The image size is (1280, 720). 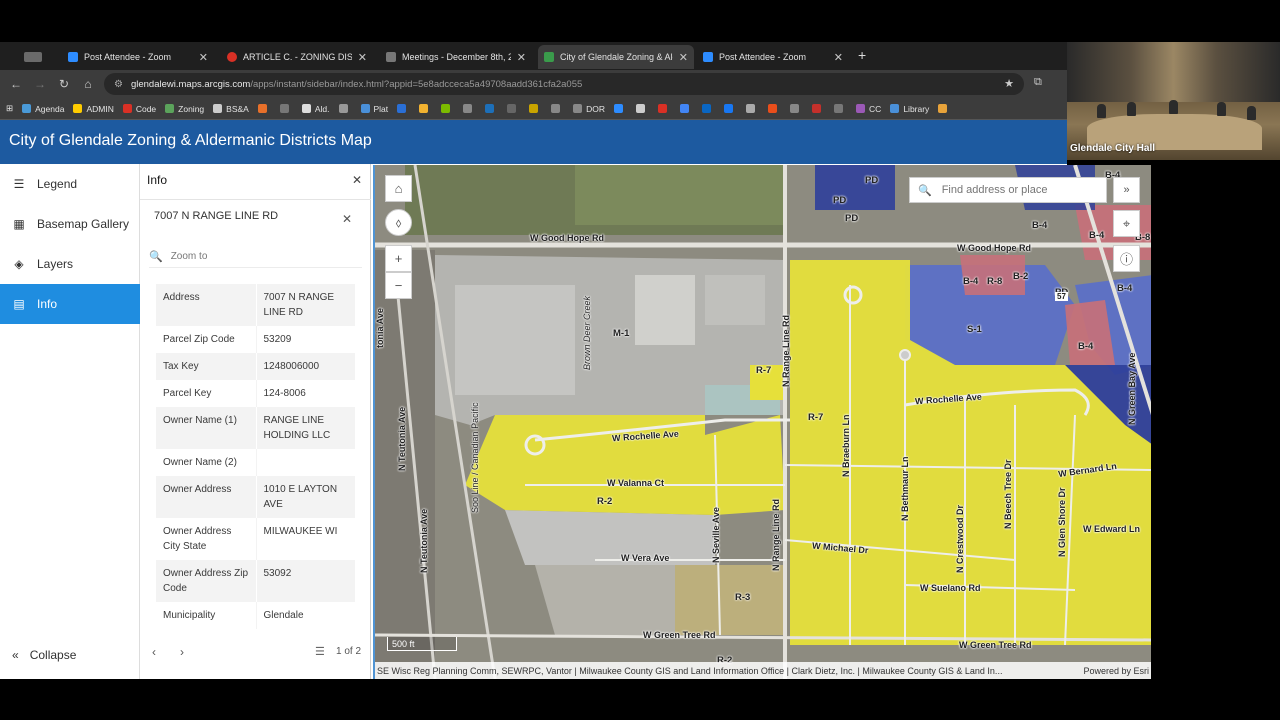 I want to click on collapse-button: « Collapse, so click(x=44, y=655).